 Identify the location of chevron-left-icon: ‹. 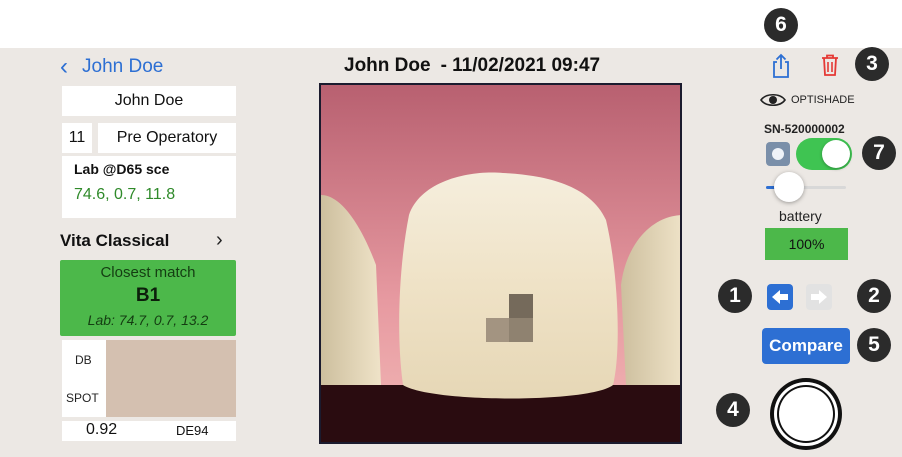
(64, 66).